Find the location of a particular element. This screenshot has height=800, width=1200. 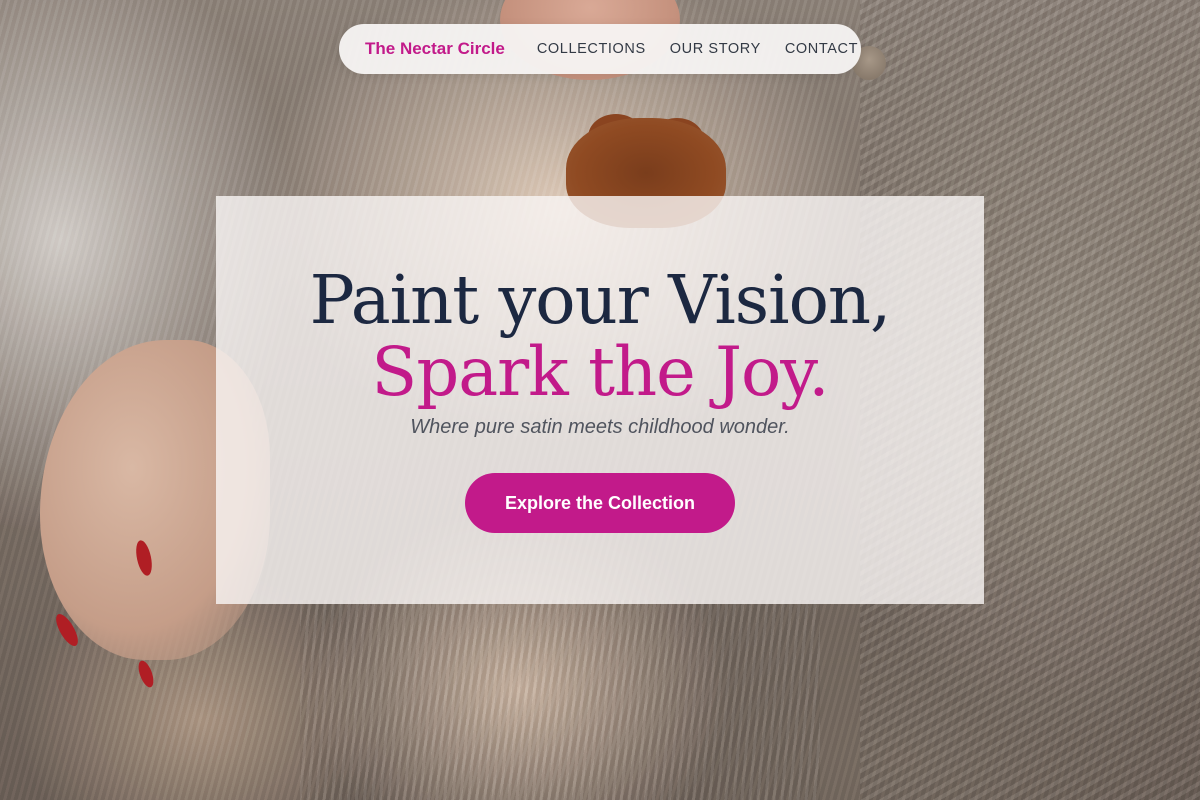

hero-tagline: Where pure satin meets childhood wonder. is located at coordinates (600, 427).